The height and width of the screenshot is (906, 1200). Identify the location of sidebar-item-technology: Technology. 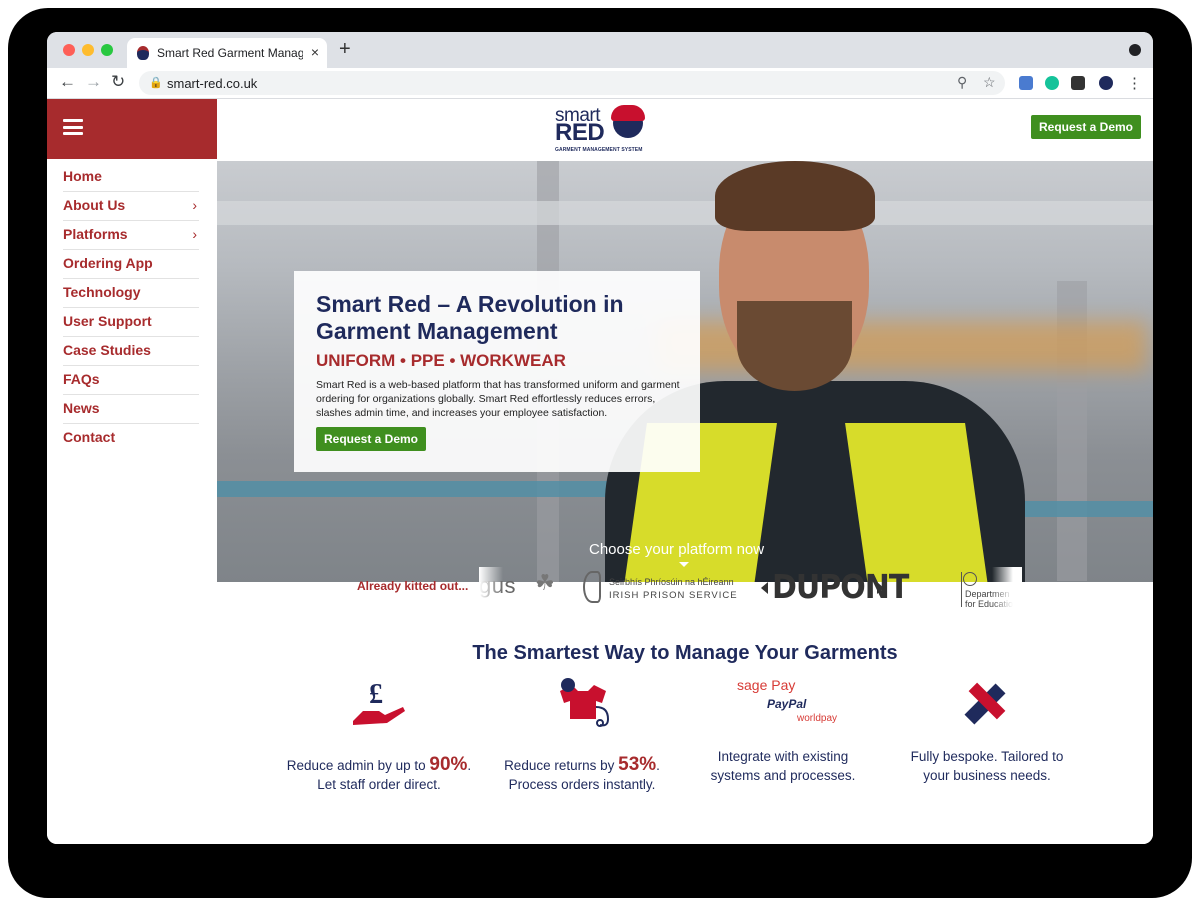
(131, 293).